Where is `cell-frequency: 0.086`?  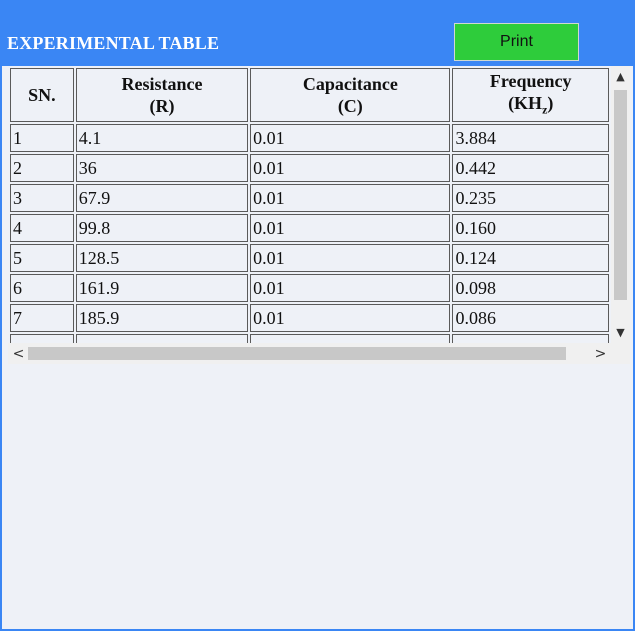
cell-frequency: 0.086 is located at coordinates (530, 318).